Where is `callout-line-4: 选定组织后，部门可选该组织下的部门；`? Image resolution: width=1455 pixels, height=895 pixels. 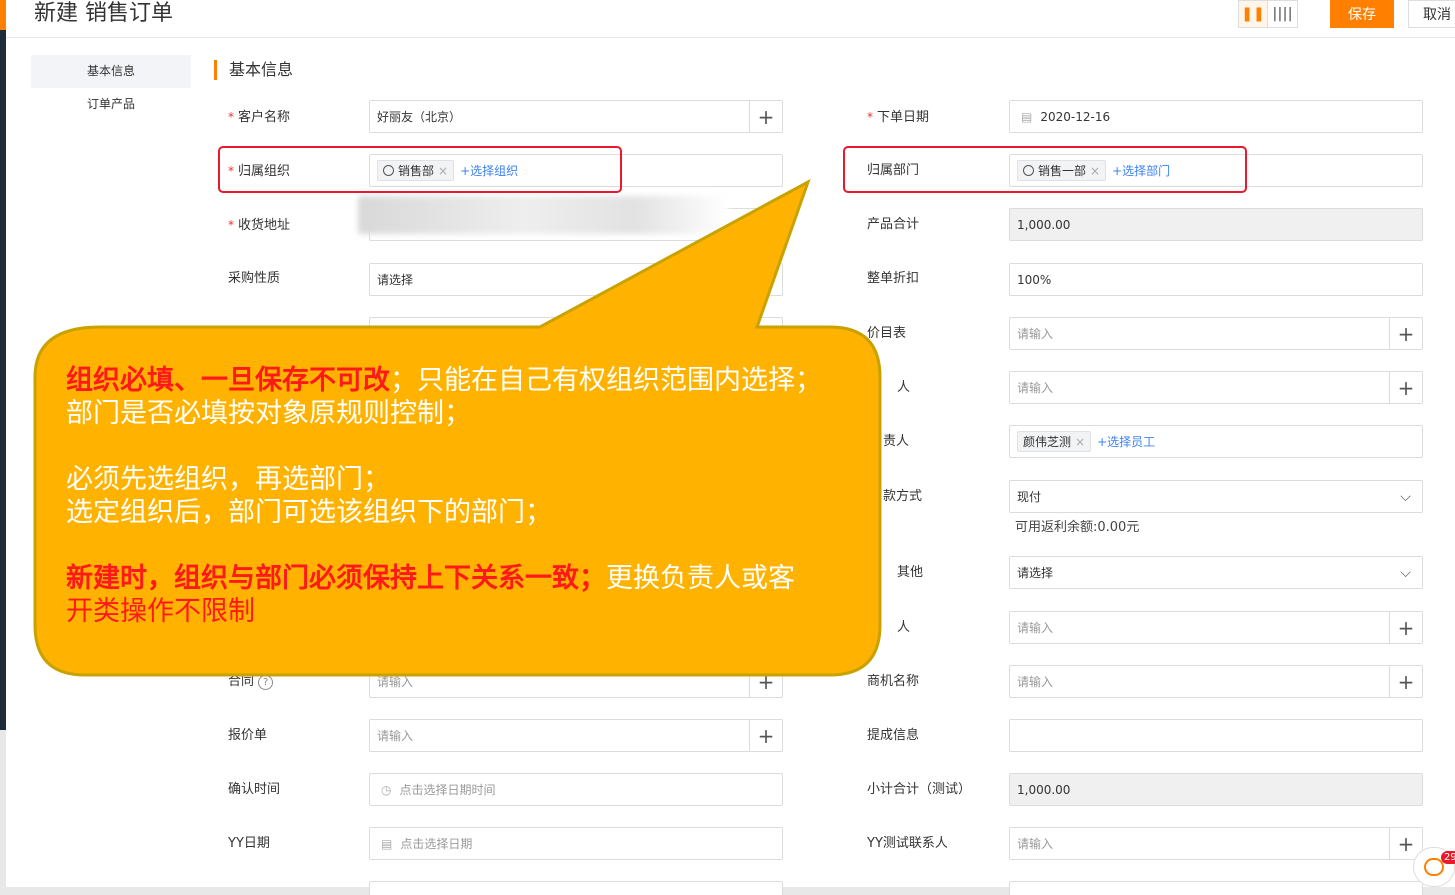
callout-line-4: 选定组织后，部门可选该组织下的部门； is located at coordinates (309, 512).